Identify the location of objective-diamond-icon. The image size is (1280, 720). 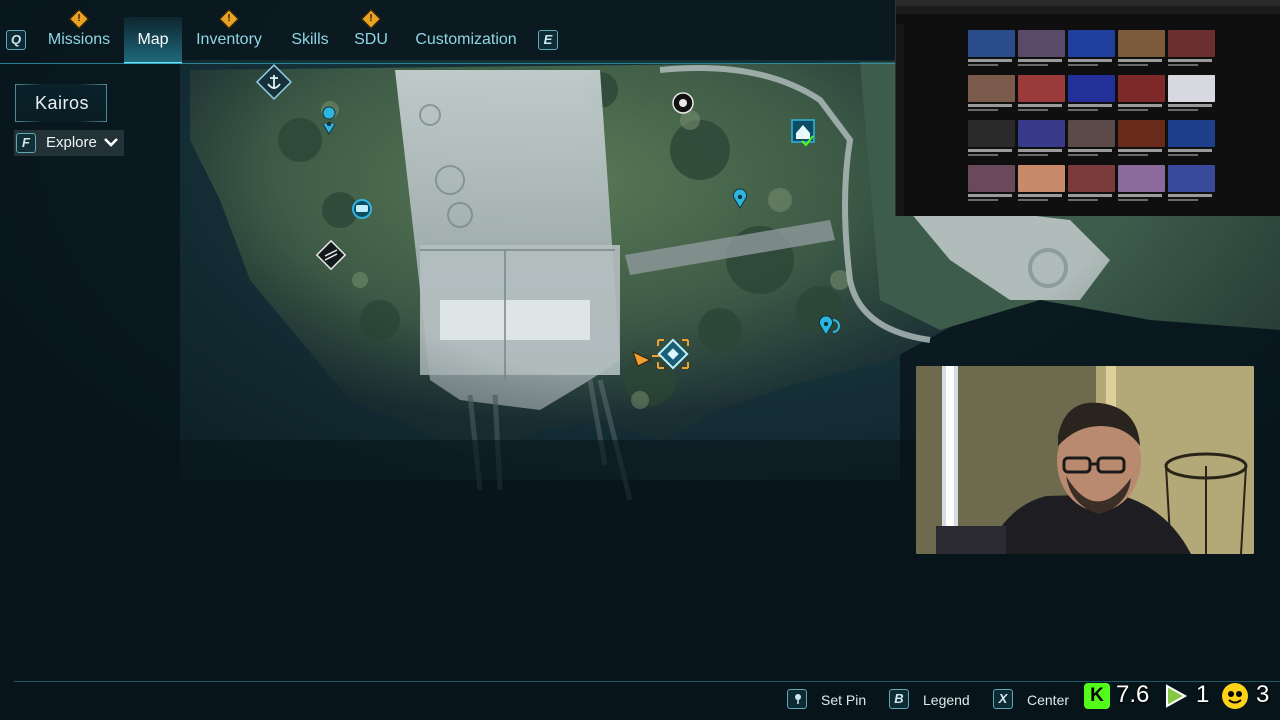
(673, 354).